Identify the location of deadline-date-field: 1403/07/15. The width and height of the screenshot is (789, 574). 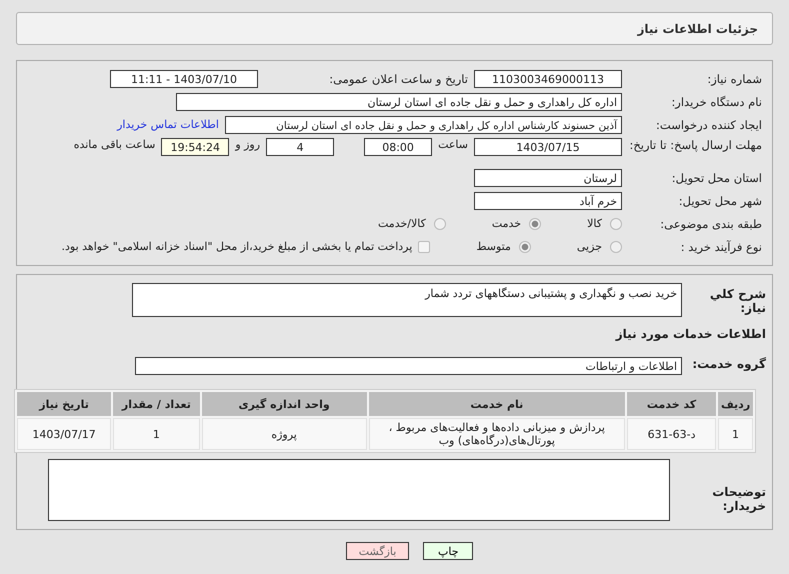
(548, 147).